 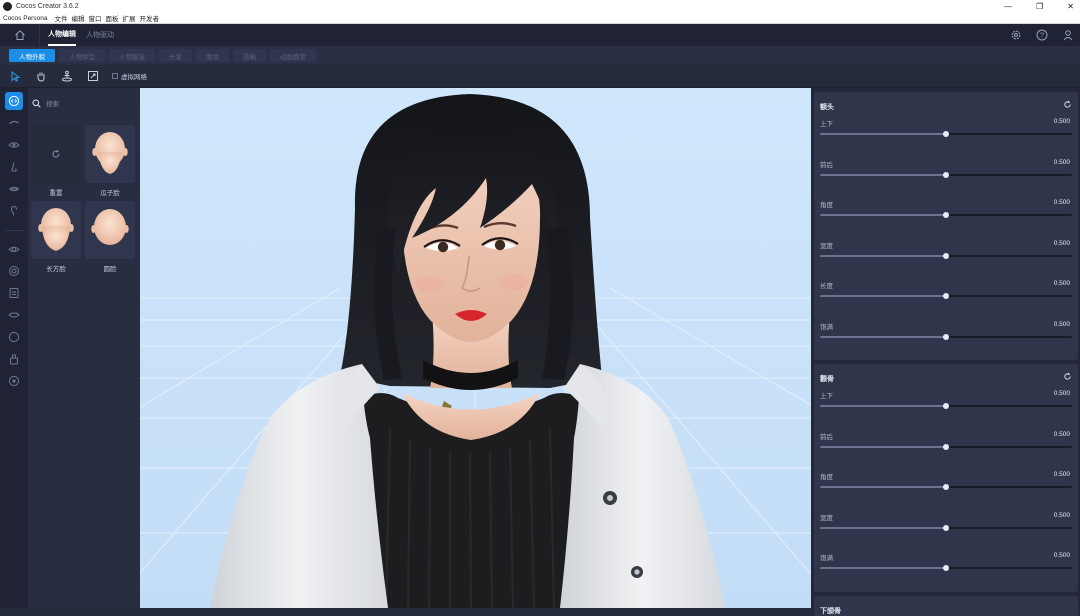 What do you see at coordinates (14, 230) in the screenshot?
I see `rail-divider` at bounding box center [14, 230].